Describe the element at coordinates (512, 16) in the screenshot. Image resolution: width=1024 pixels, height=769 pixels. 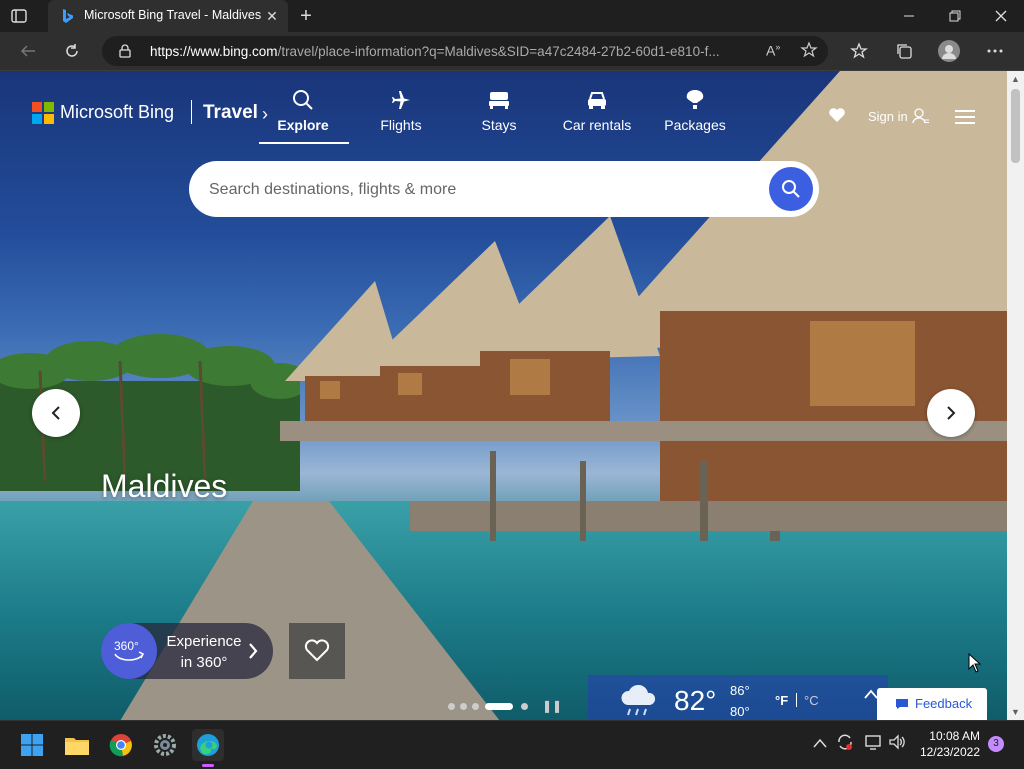
I see `tab-bar: Microsoft Bing Travel - Maldives ✕ +` at that location.